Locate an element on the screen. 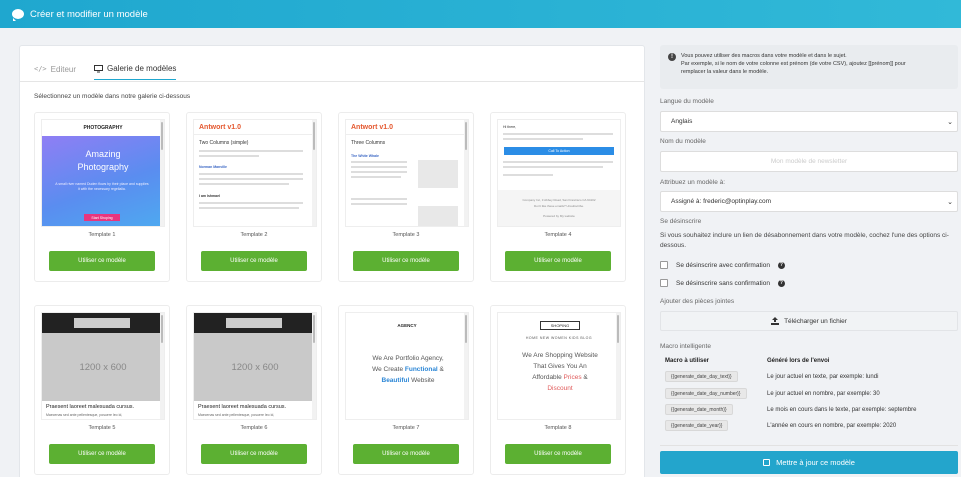 The width and height of the screenshot is (961, 477). preview-cta-button: Call To Action is located at coordinates (559, 151).